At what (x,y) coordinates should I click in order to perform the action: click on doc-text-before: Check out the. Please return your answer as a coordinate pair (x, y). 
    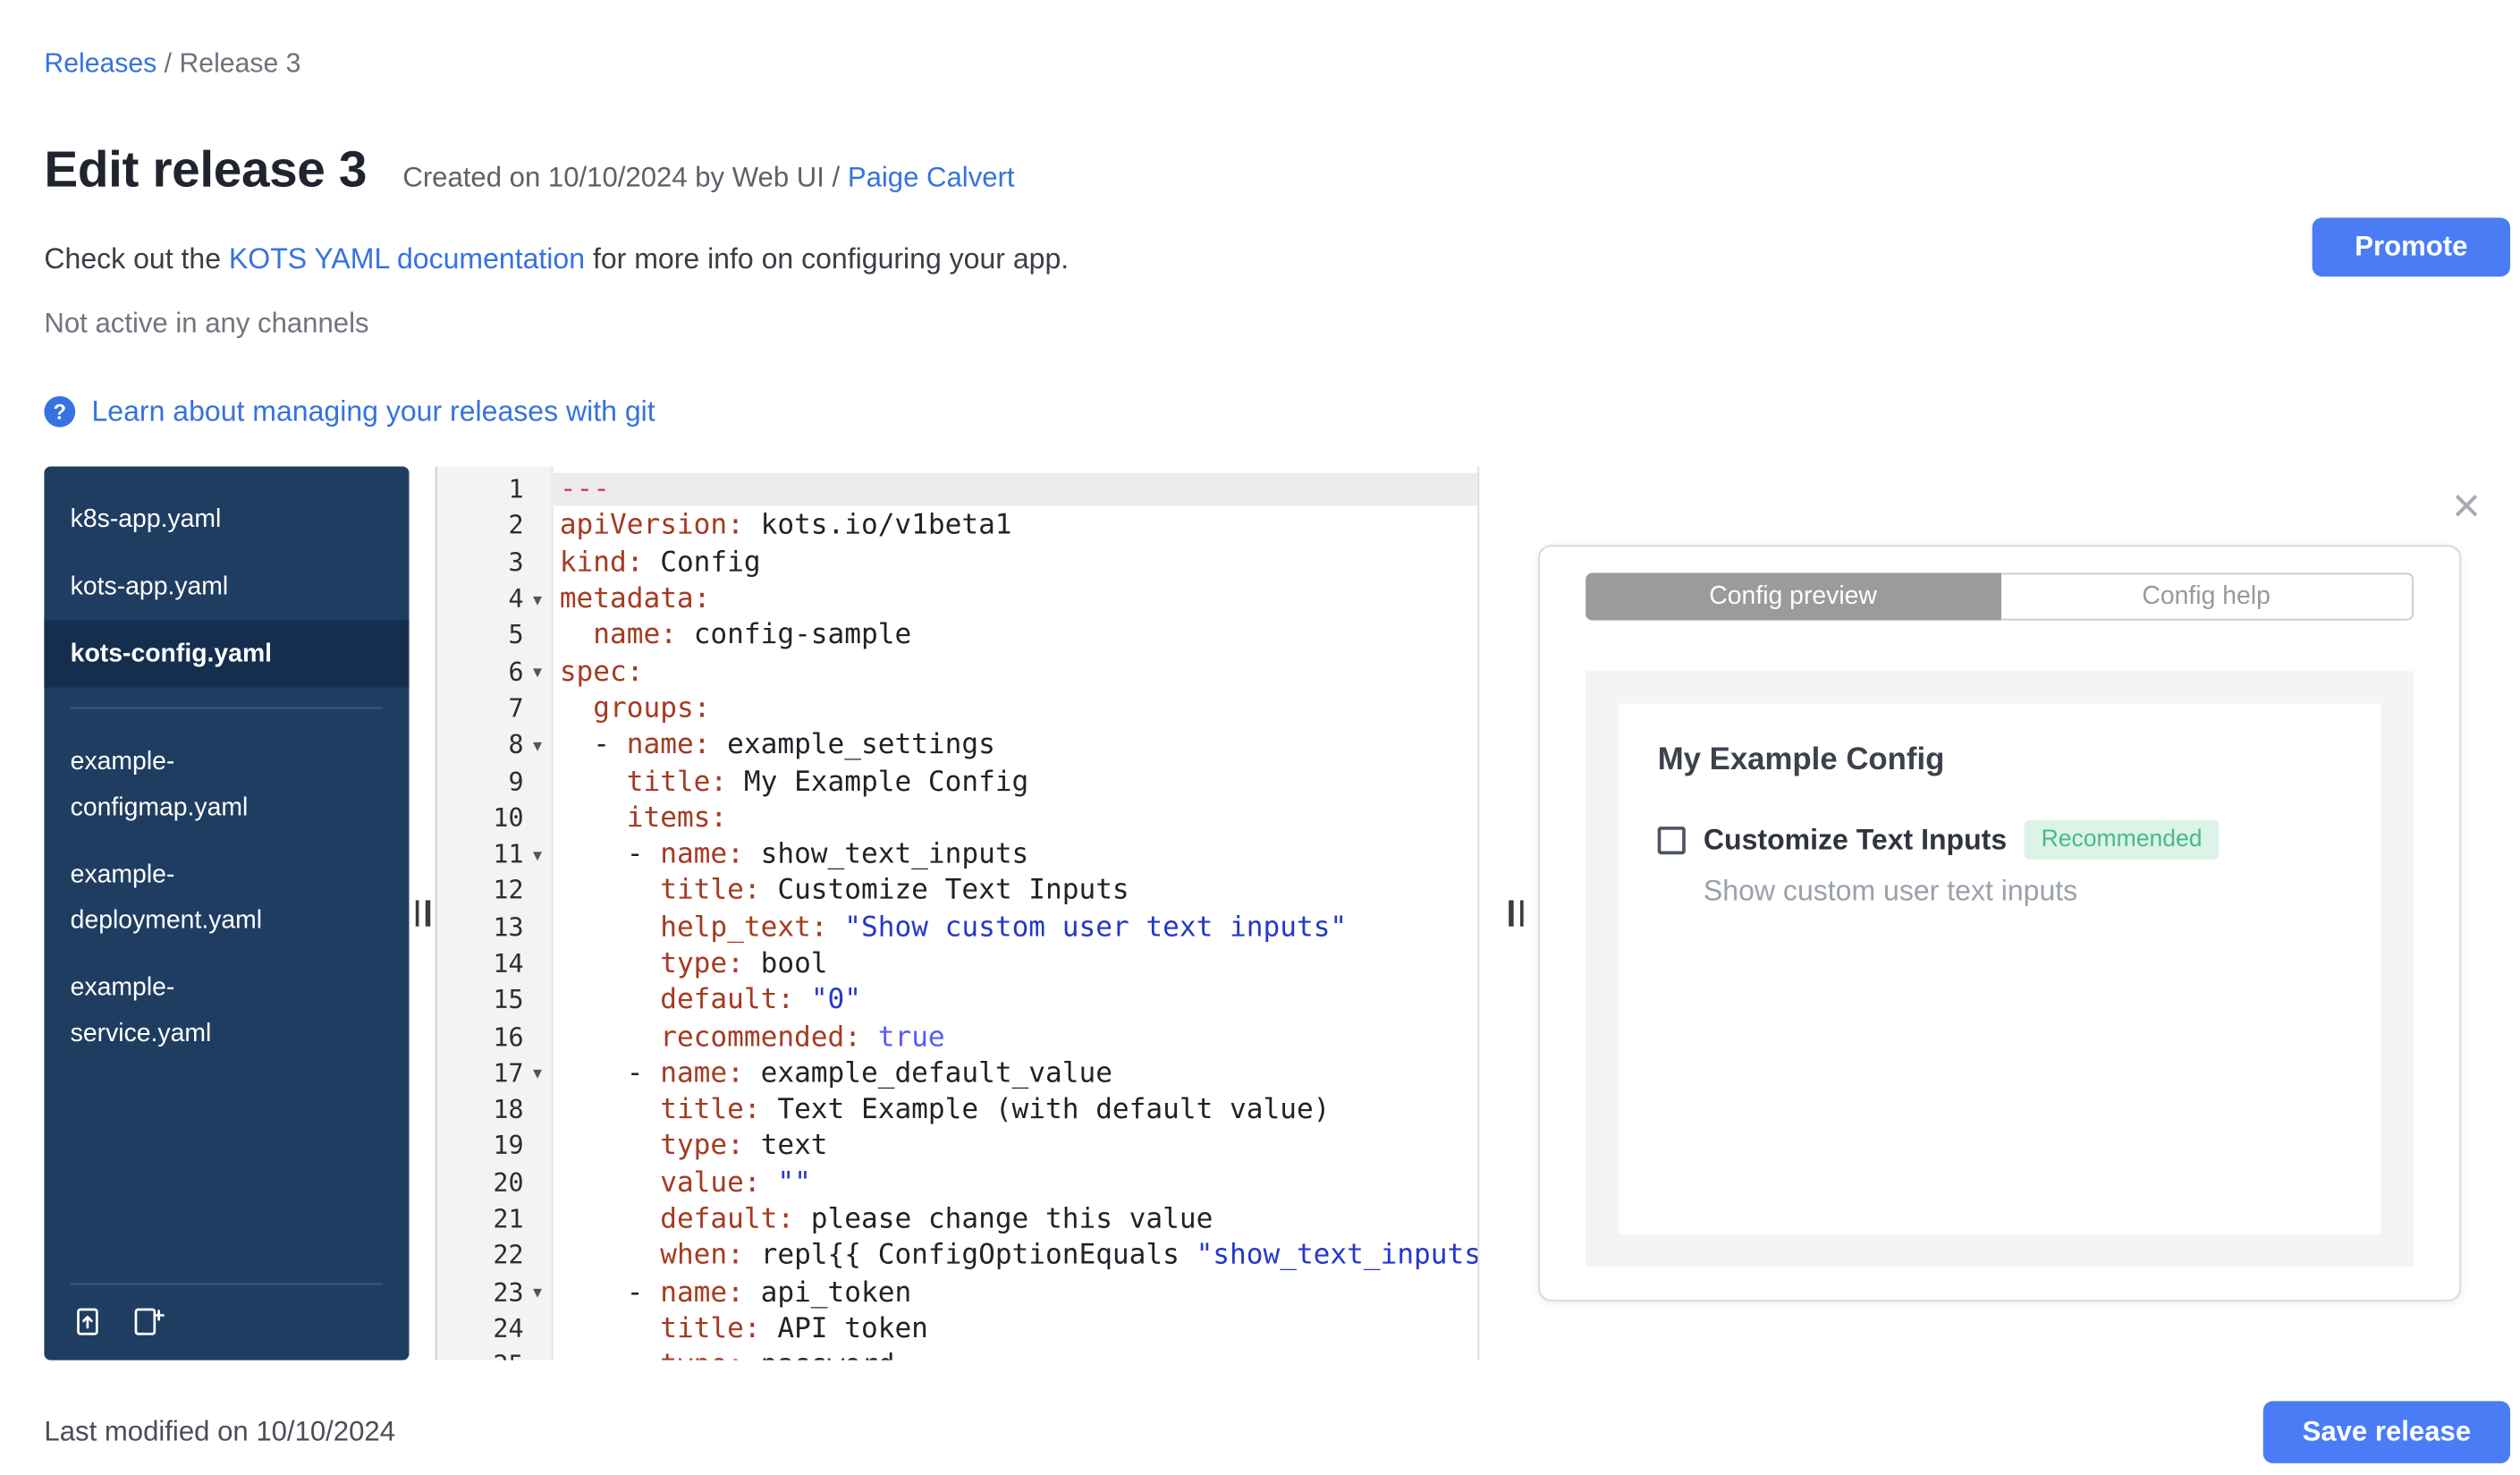
    Looking at the image, I should click on (136, 259).